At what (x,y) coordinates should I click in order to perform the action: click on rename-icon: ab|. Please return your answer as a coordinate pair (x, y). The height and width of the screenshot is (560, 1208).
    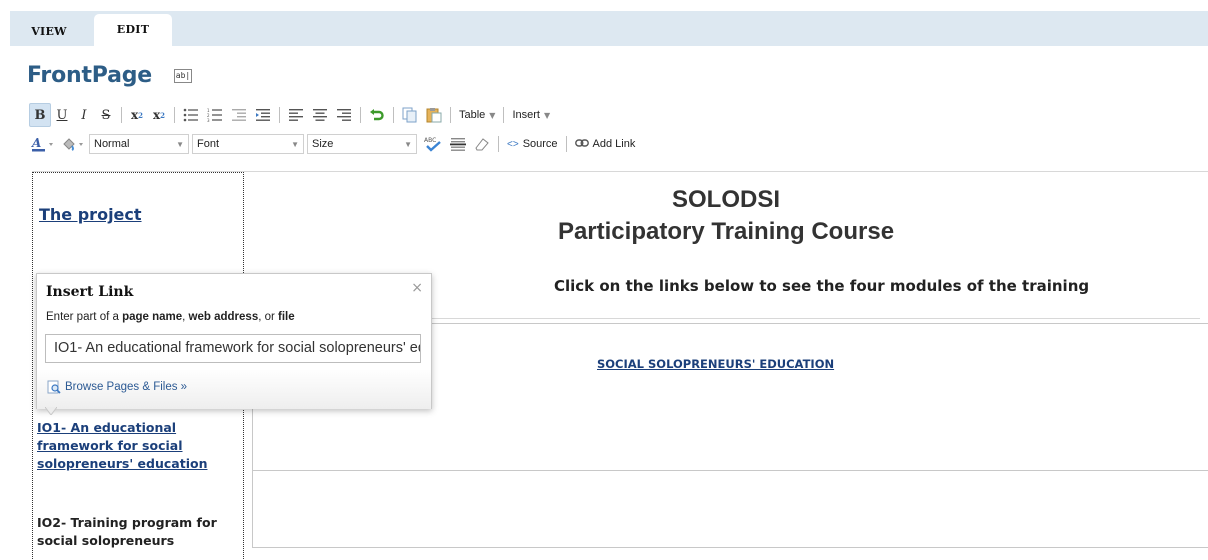
    Looking at the image, I should click on (183, 76).